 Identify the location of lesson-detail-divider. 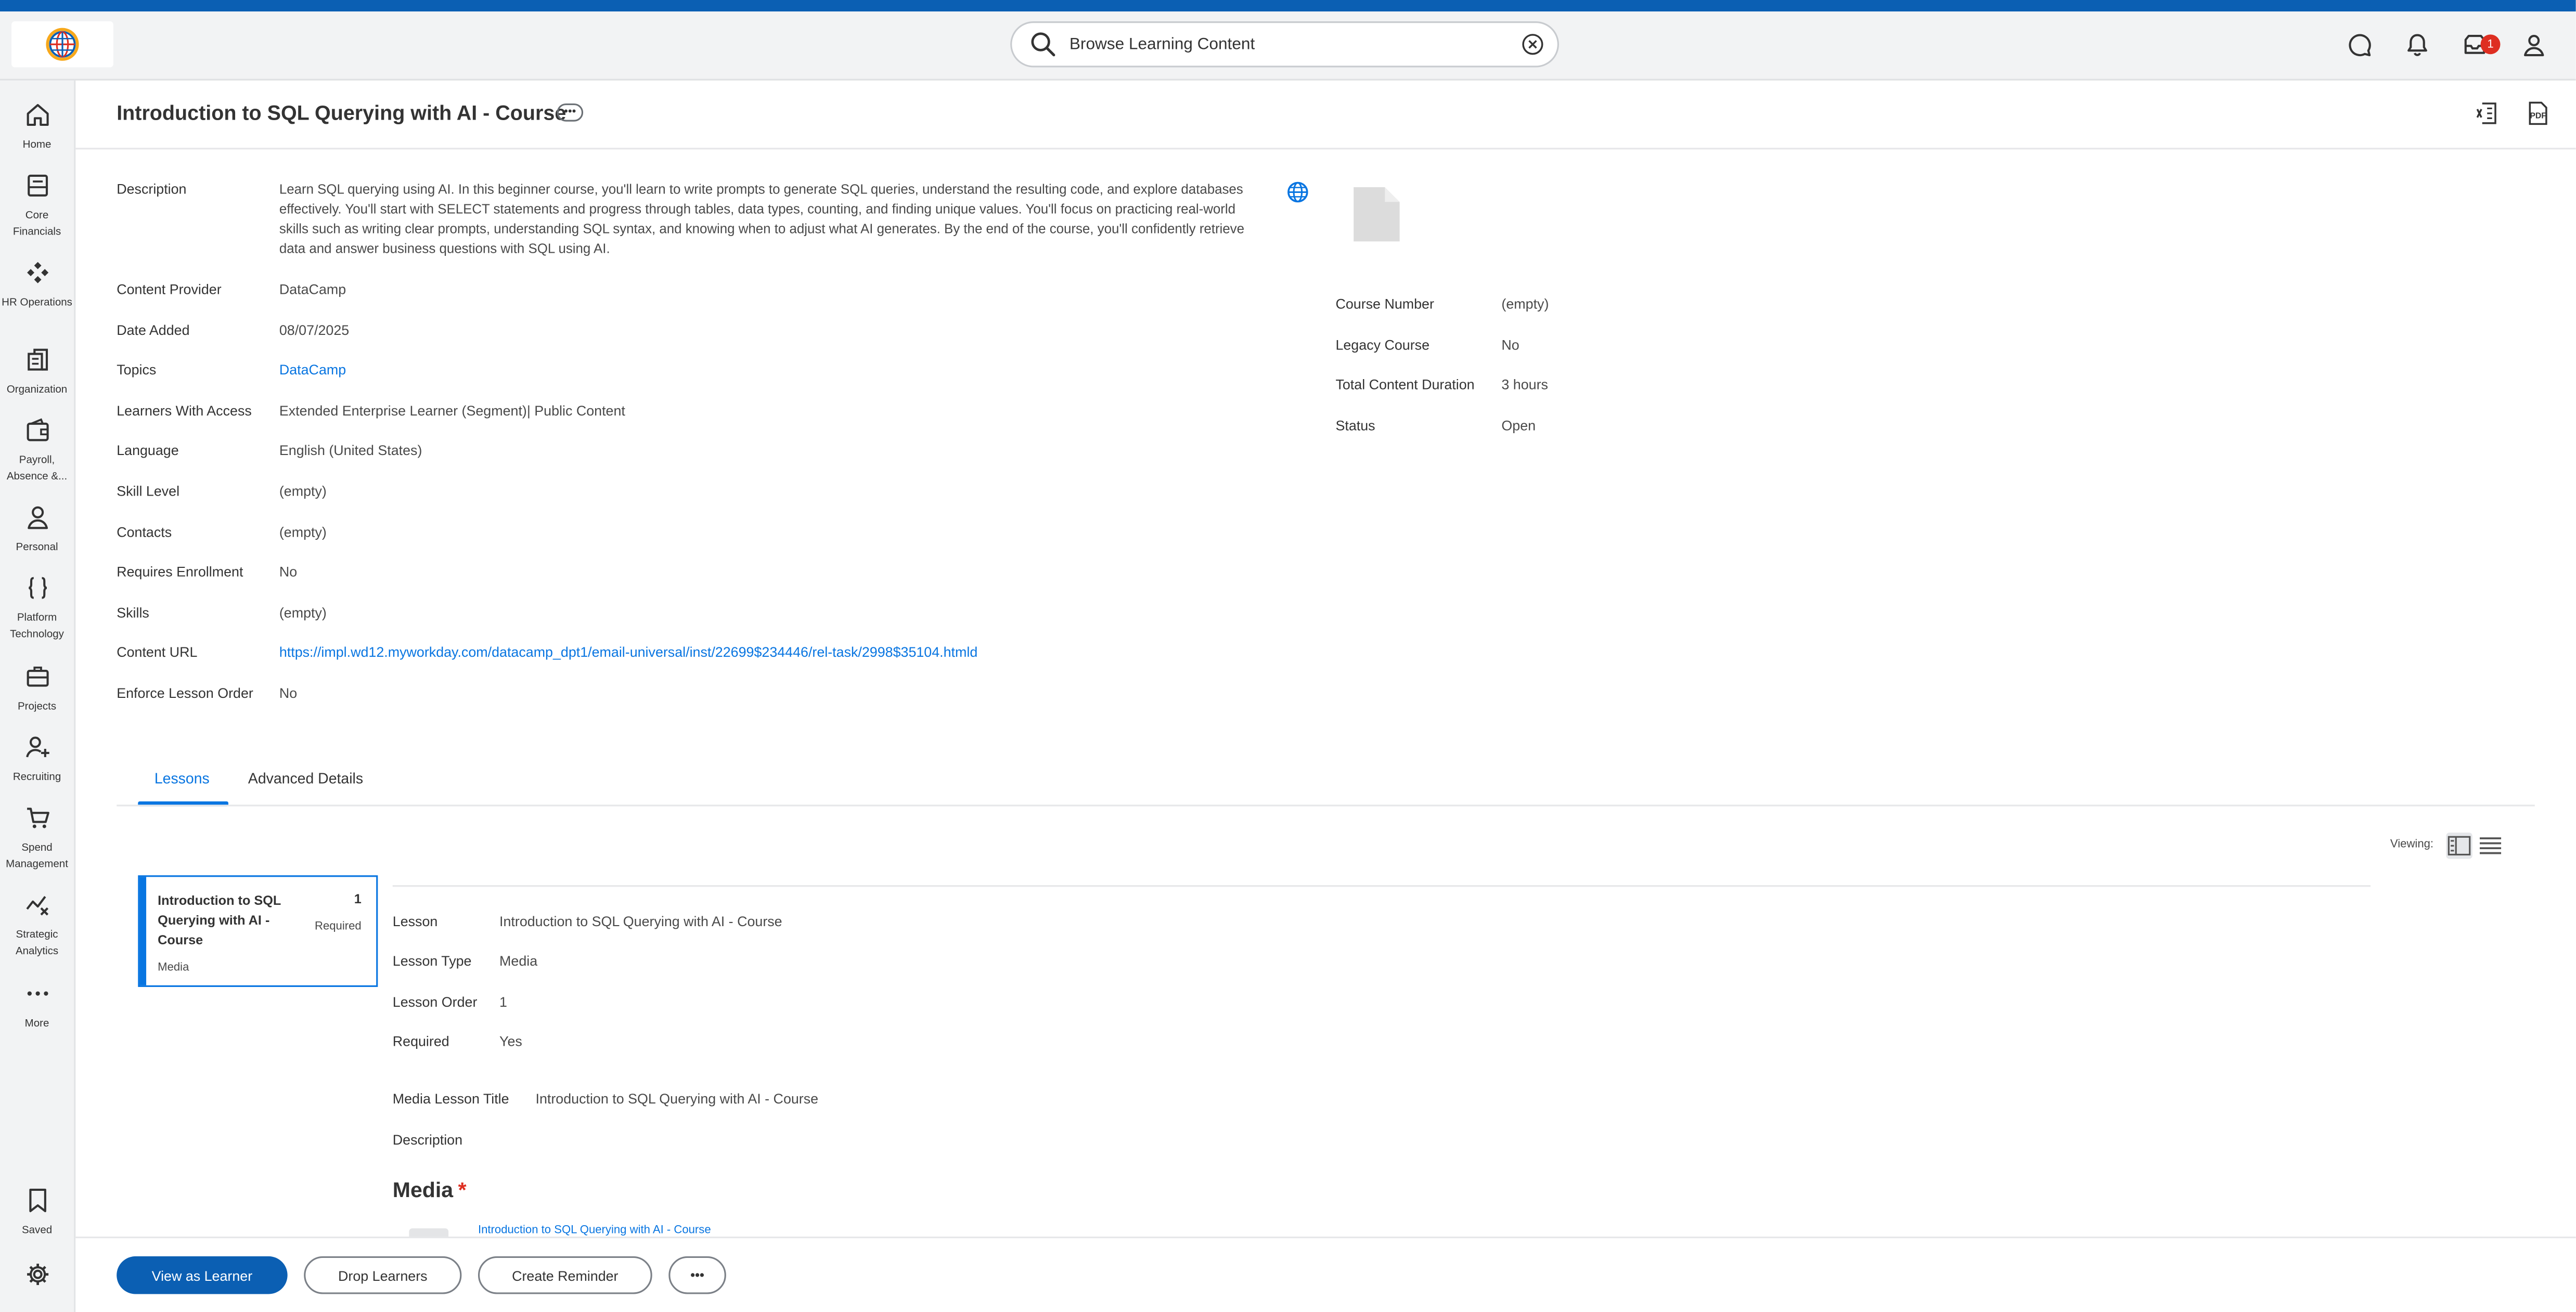
(1381, 886).